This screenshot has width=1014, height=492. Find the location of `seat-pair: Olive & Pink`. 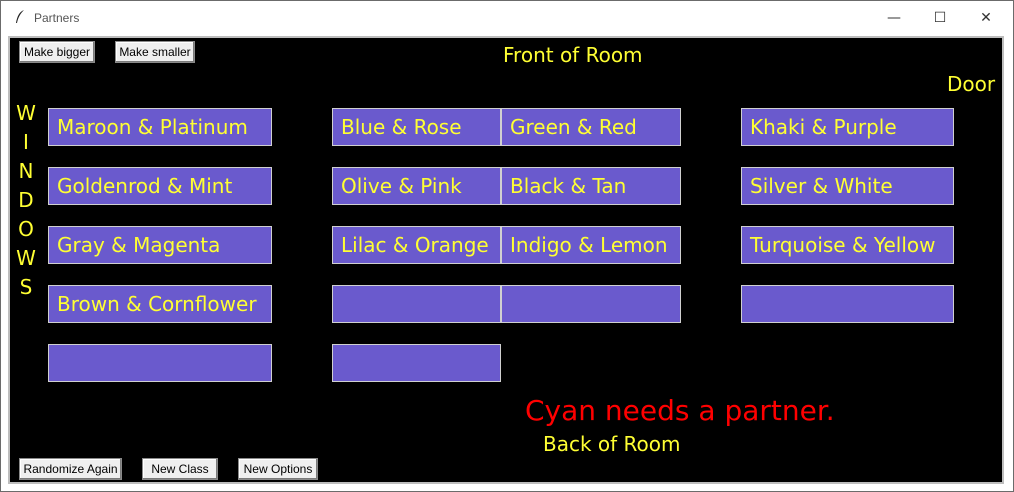

seat-pair: Olive & Pink is located at coordinates (416, 186).